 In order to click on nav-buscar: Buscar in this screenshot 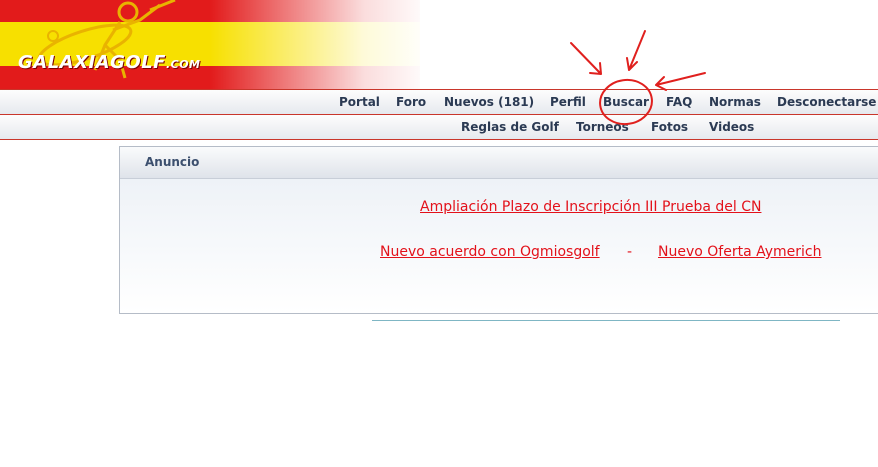, I will do `click(626, 102)`.